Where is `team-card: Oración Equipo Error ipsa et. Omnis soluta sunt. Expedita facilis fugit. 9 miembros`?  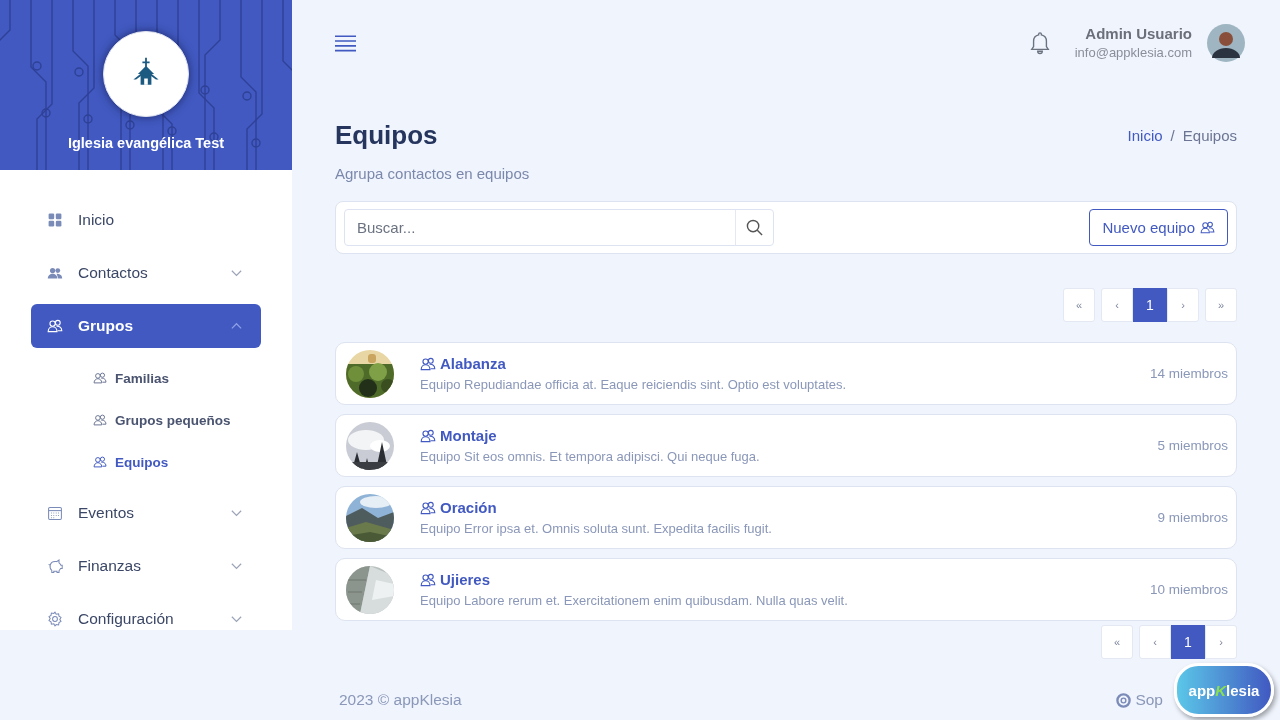 team-card: Oración Equipo Error ipsa et. Omnis soluta sunt. Expedita facilis fugit. 9 miembros is located at coordinates (786, 517).